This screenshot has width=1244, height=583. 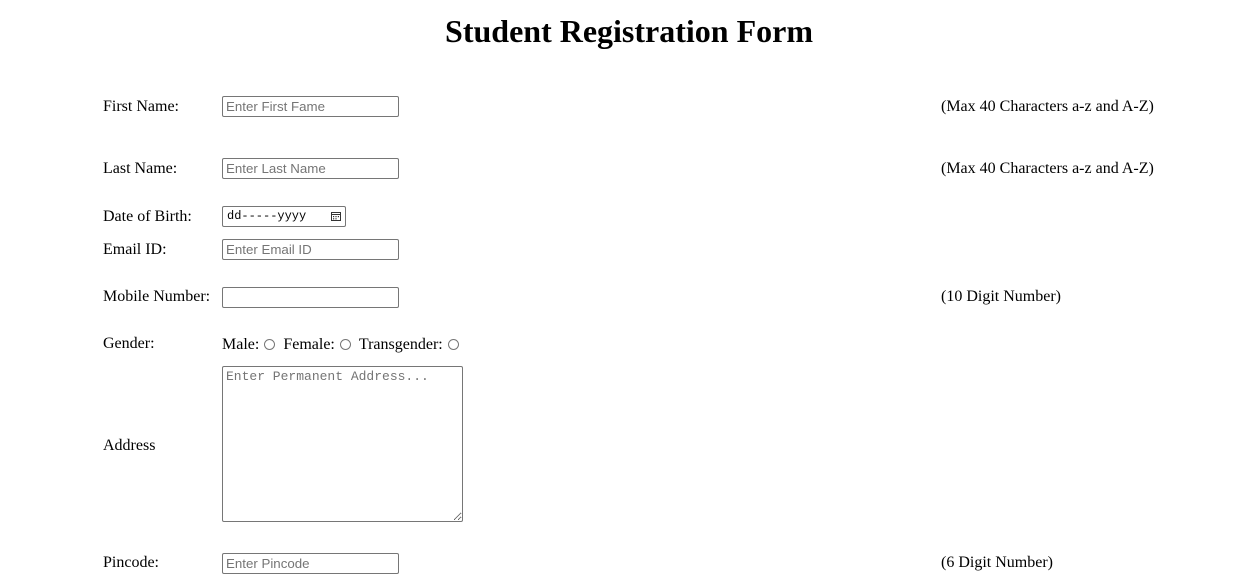 What do you see at coordinates (157, 296) in the screenshot?
I see `mobile-label: Mobile Number:` at bounding box center [157, 296].